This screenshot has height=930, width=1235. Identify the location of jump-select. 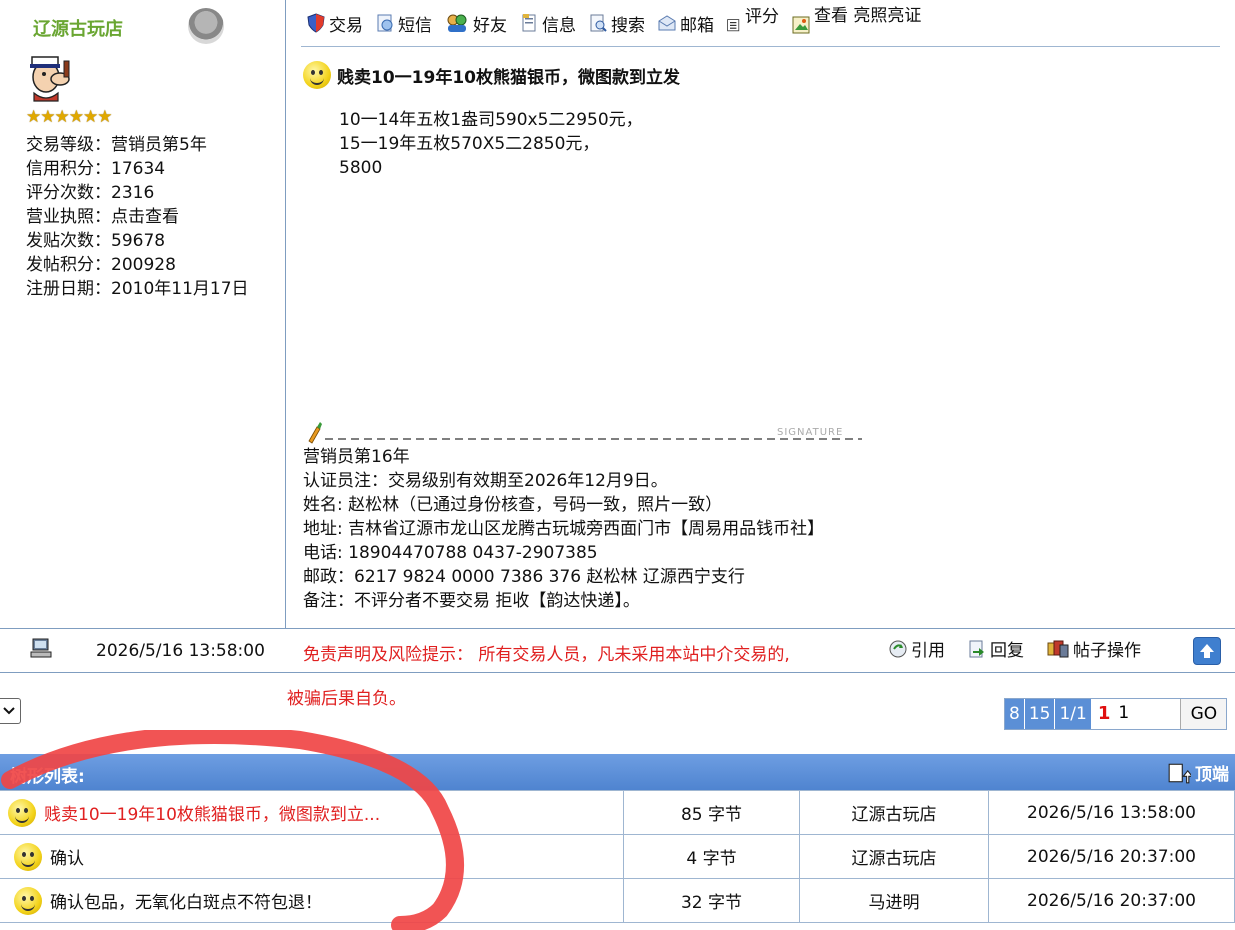
(10, 711).